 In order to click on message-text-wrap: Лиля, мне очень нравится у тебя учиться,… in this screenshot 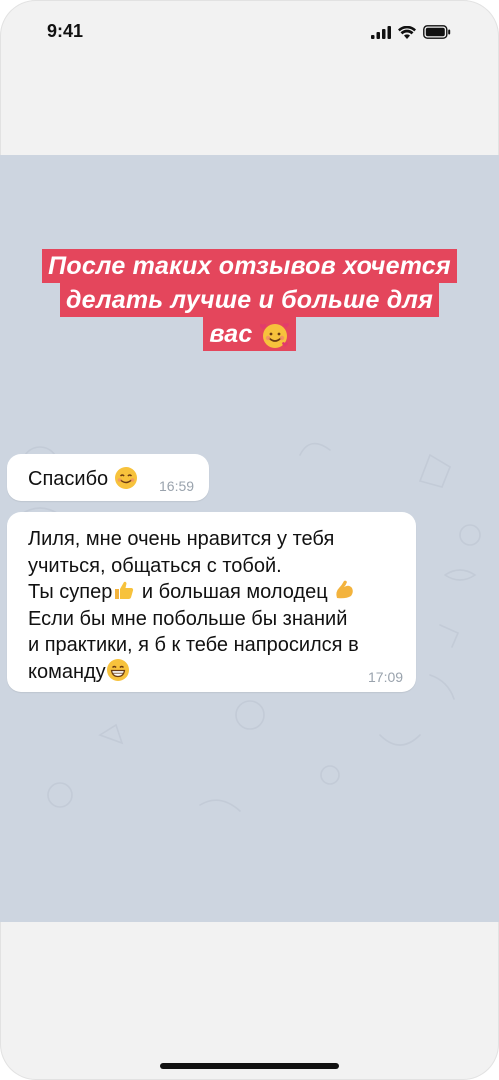, I will do `click(218, 605)`.